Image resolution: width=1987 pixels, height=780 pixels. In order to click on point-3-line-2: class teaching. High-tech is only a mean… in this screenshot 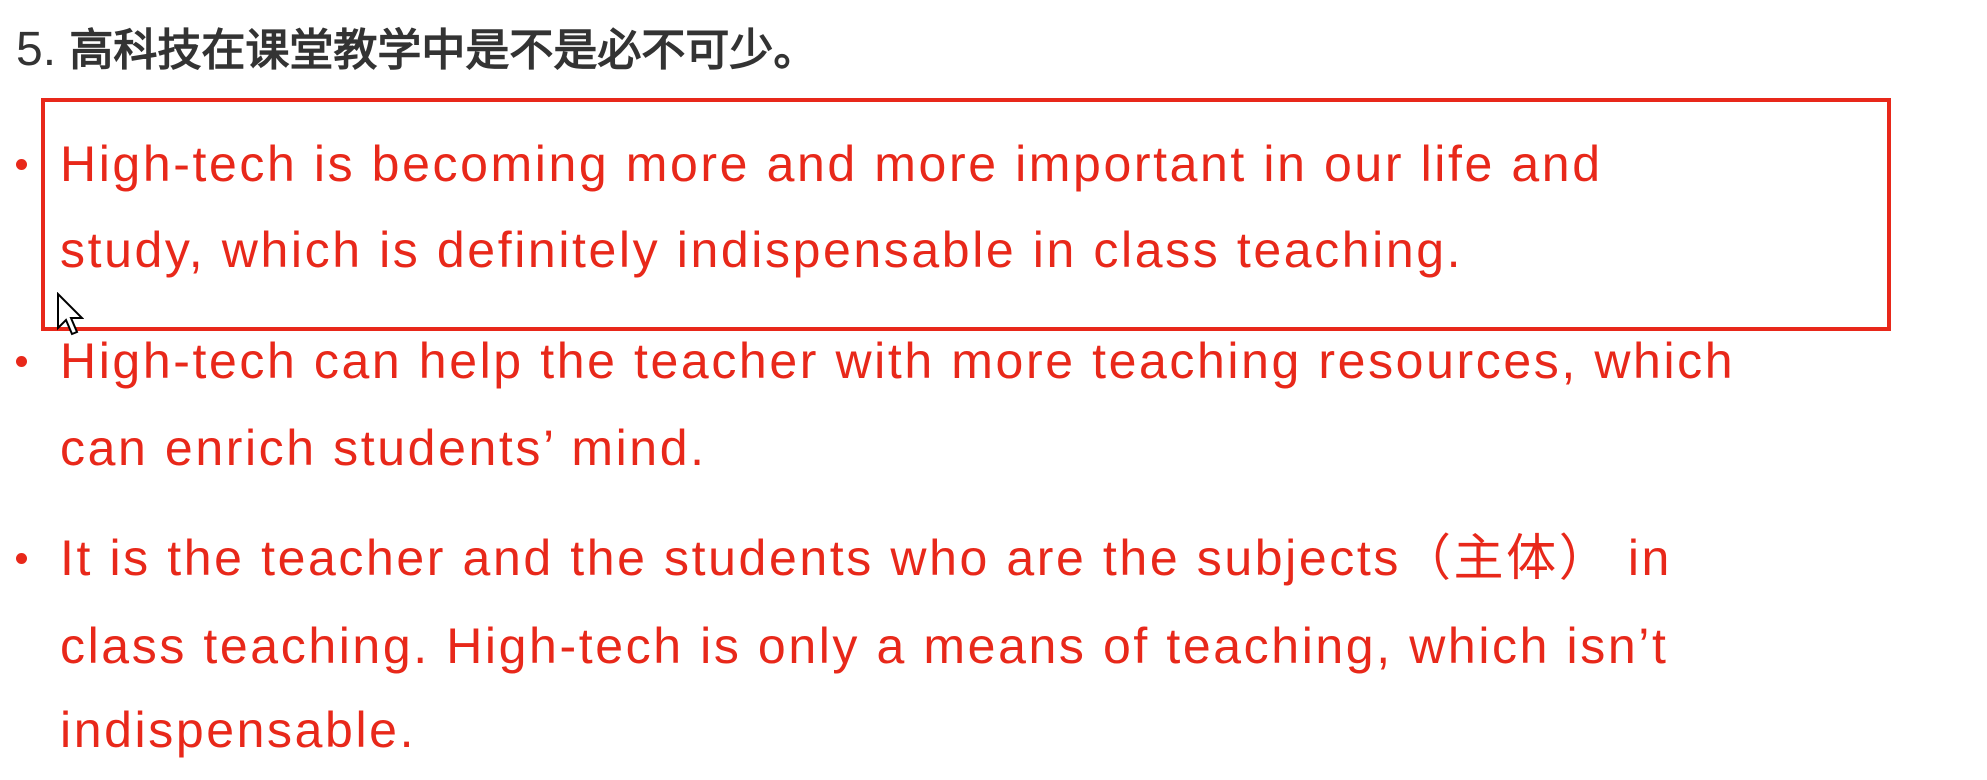, I will do `click(864, 646)`.